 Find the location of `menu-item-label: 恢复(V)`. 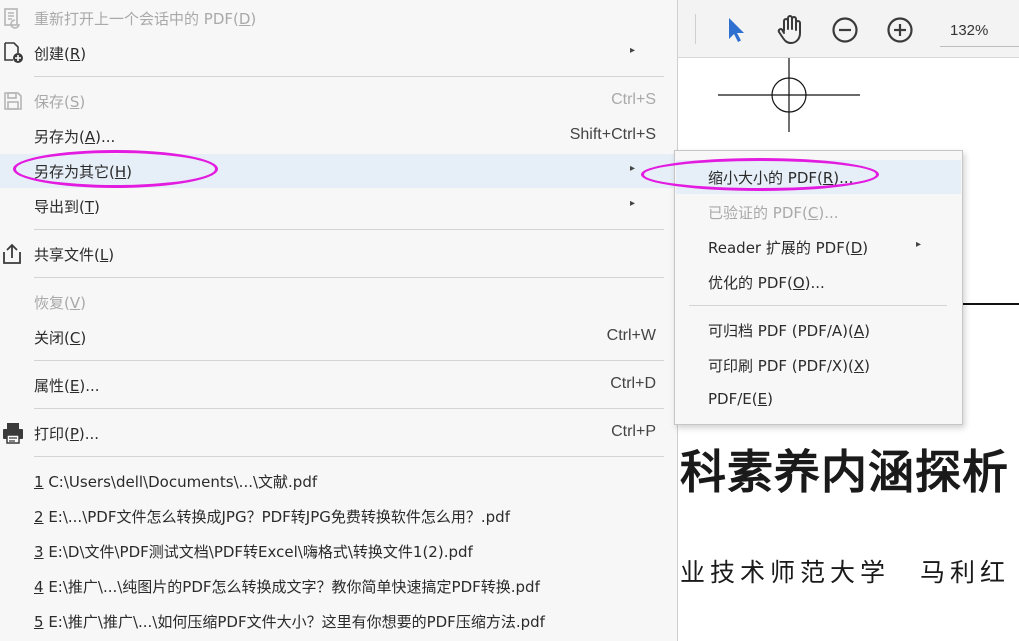

menu-item-label: 恢复(V) is located at coordinates (60, 303).